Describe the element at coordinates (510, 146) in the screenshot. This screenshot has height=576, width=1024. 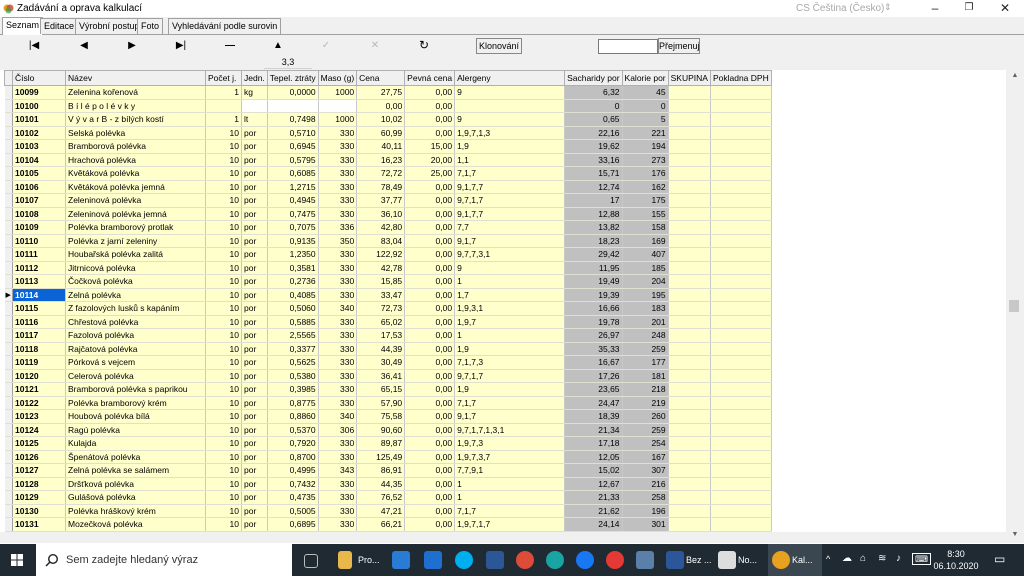
I see `cell-alergeny: 1,9` at that location.